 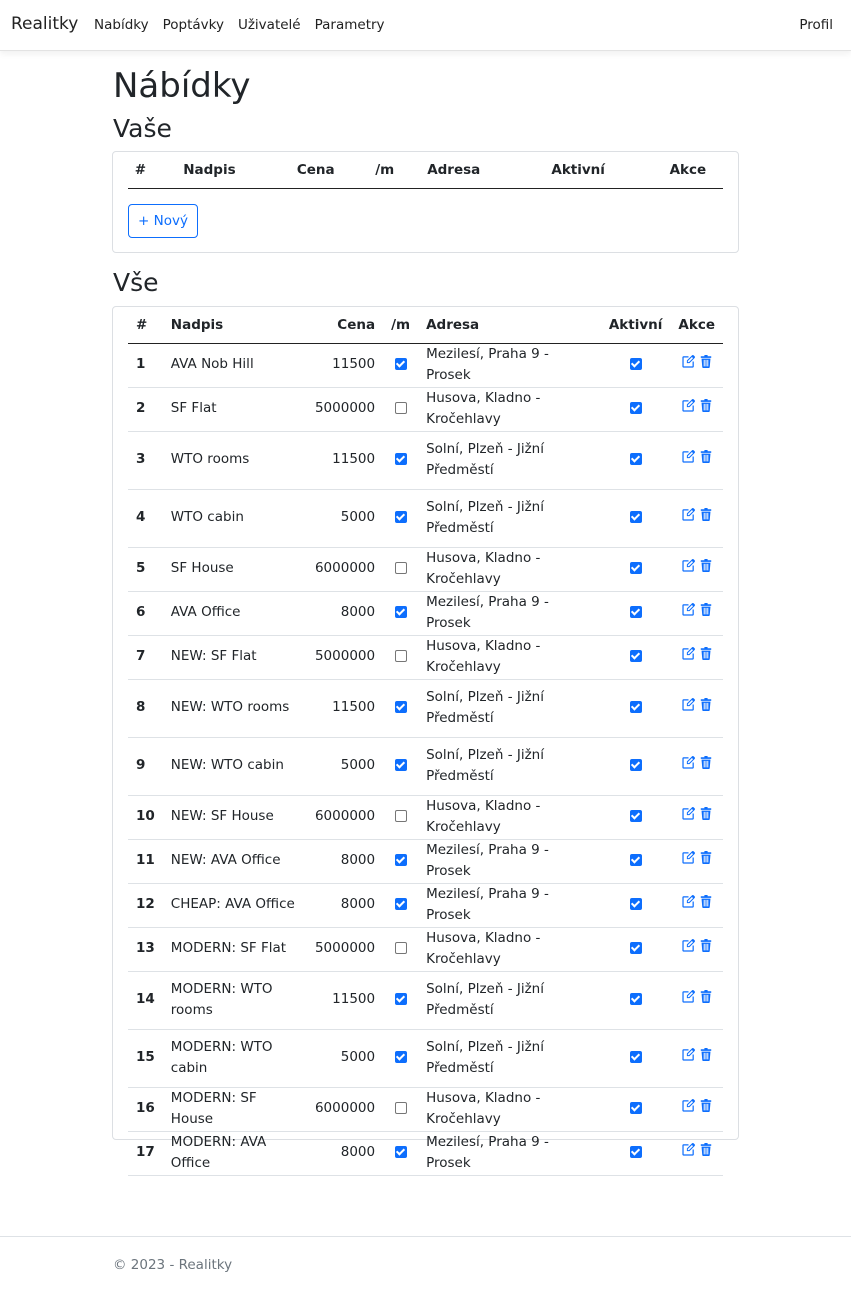 I want to click on col-header-title: Nadpis, so click(x=209, y=170).